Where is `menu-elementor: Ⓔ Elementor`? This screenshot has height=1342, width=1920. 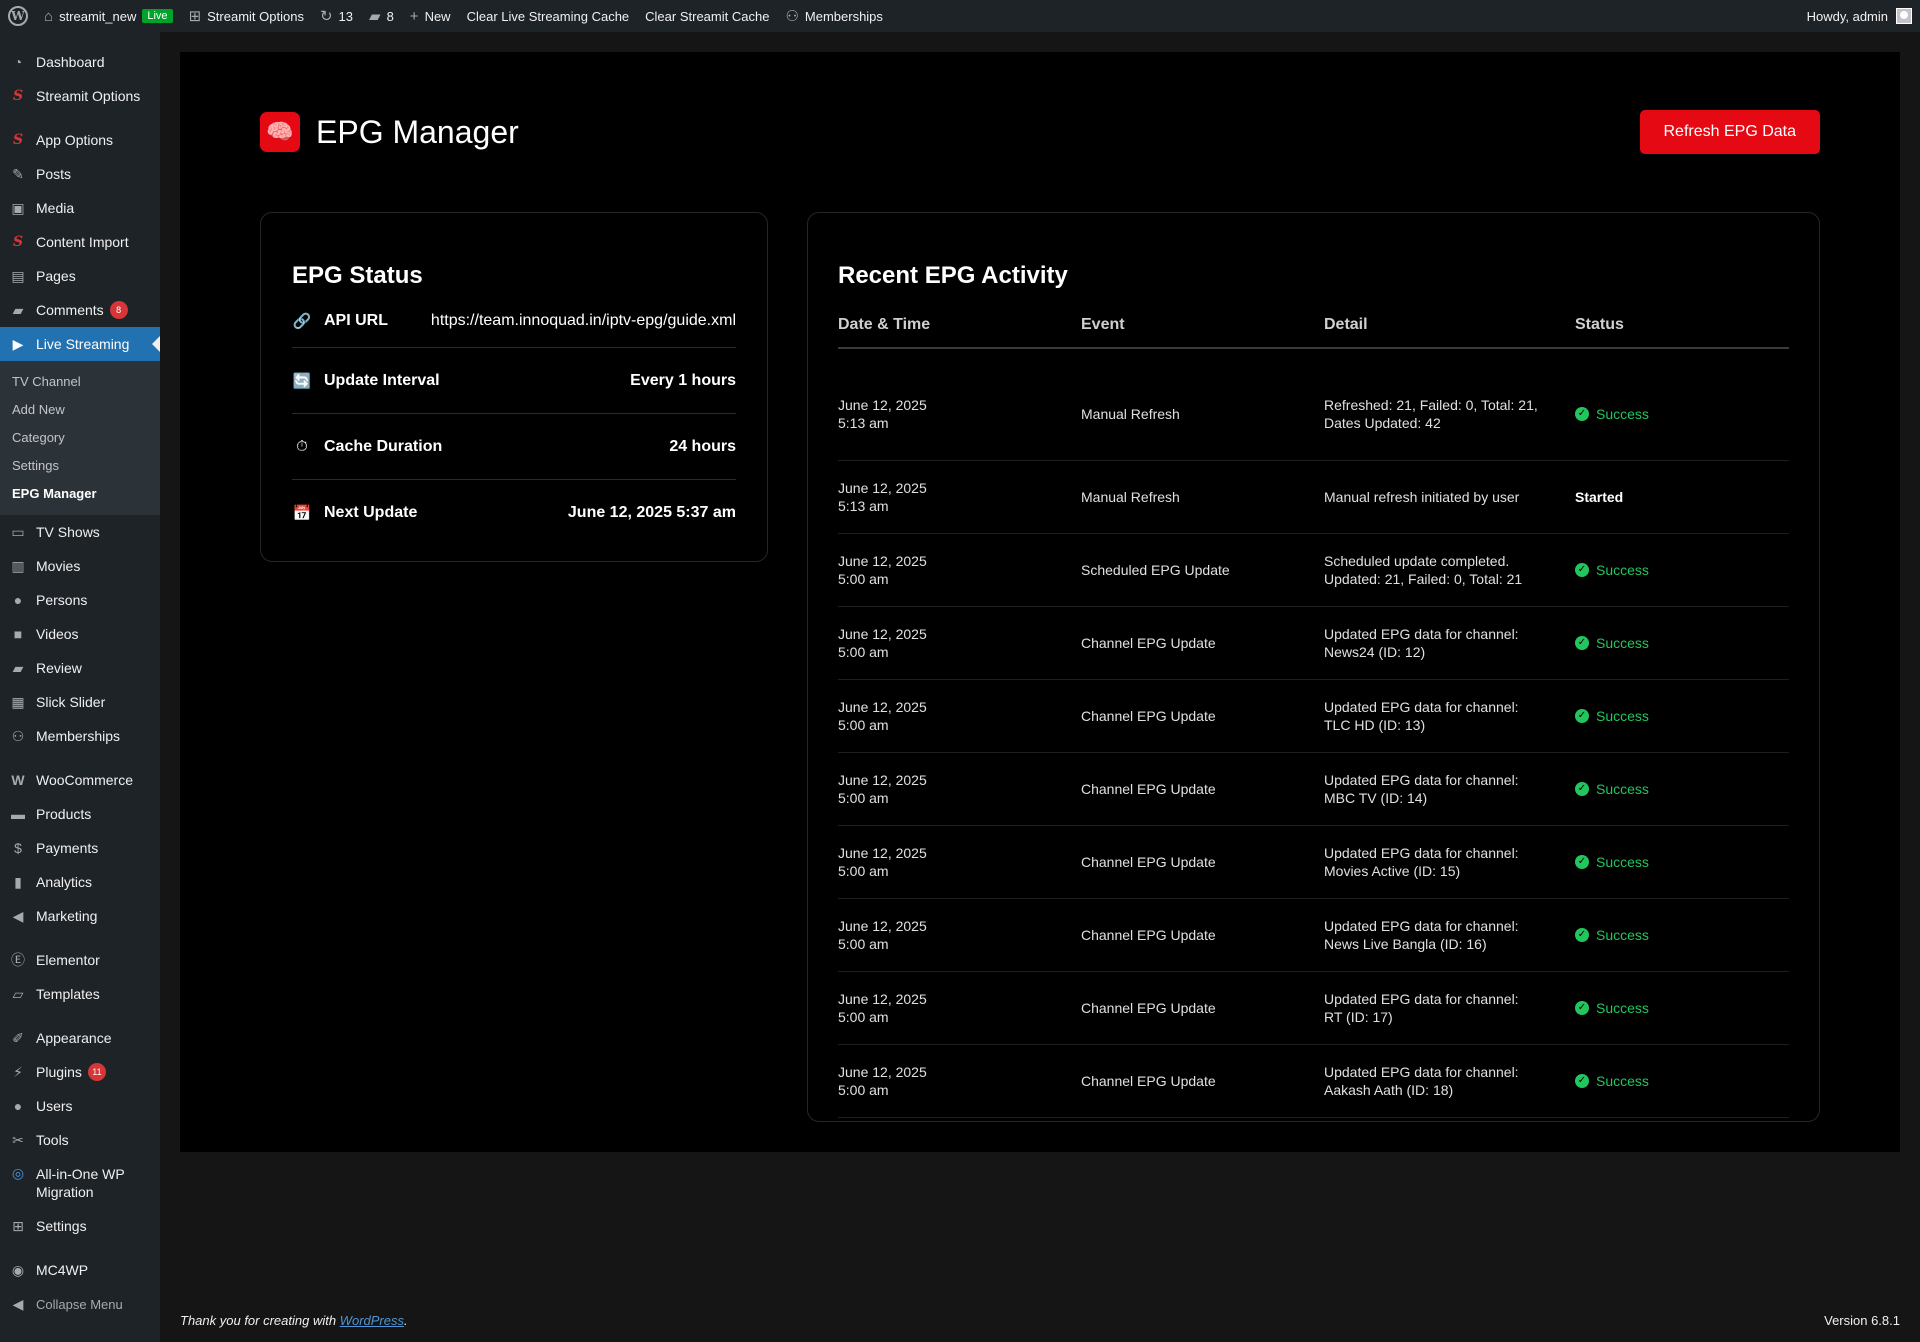
menu-elementor: Ⓔ Elementor is located at coordinates (80, 960).